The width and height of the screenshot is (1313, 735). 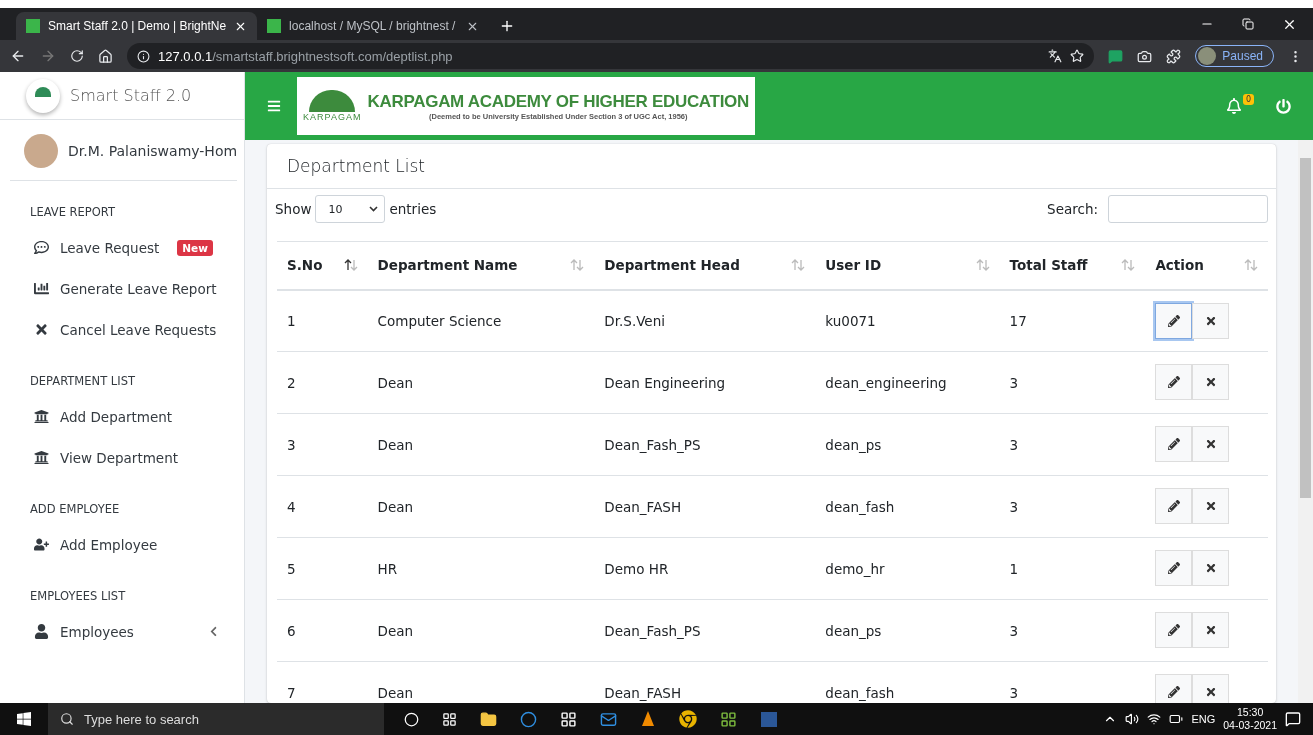 What do you see at coordinates (1203, 719) in the screenshot?
I see `language-indicator: ENG` at bounding box center [1203, 719].